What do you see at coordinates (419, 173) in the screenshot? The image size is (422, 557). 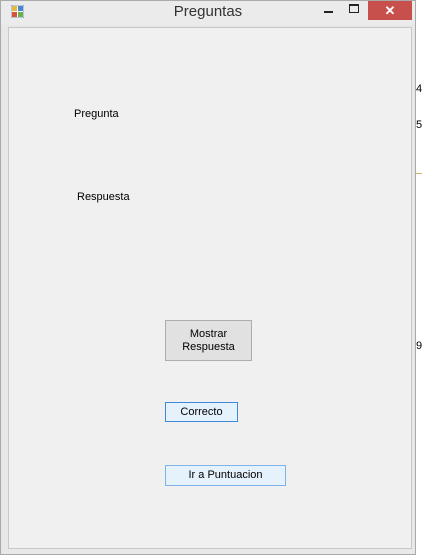 I see `background-window-divider` at bounding box center [419, 173].